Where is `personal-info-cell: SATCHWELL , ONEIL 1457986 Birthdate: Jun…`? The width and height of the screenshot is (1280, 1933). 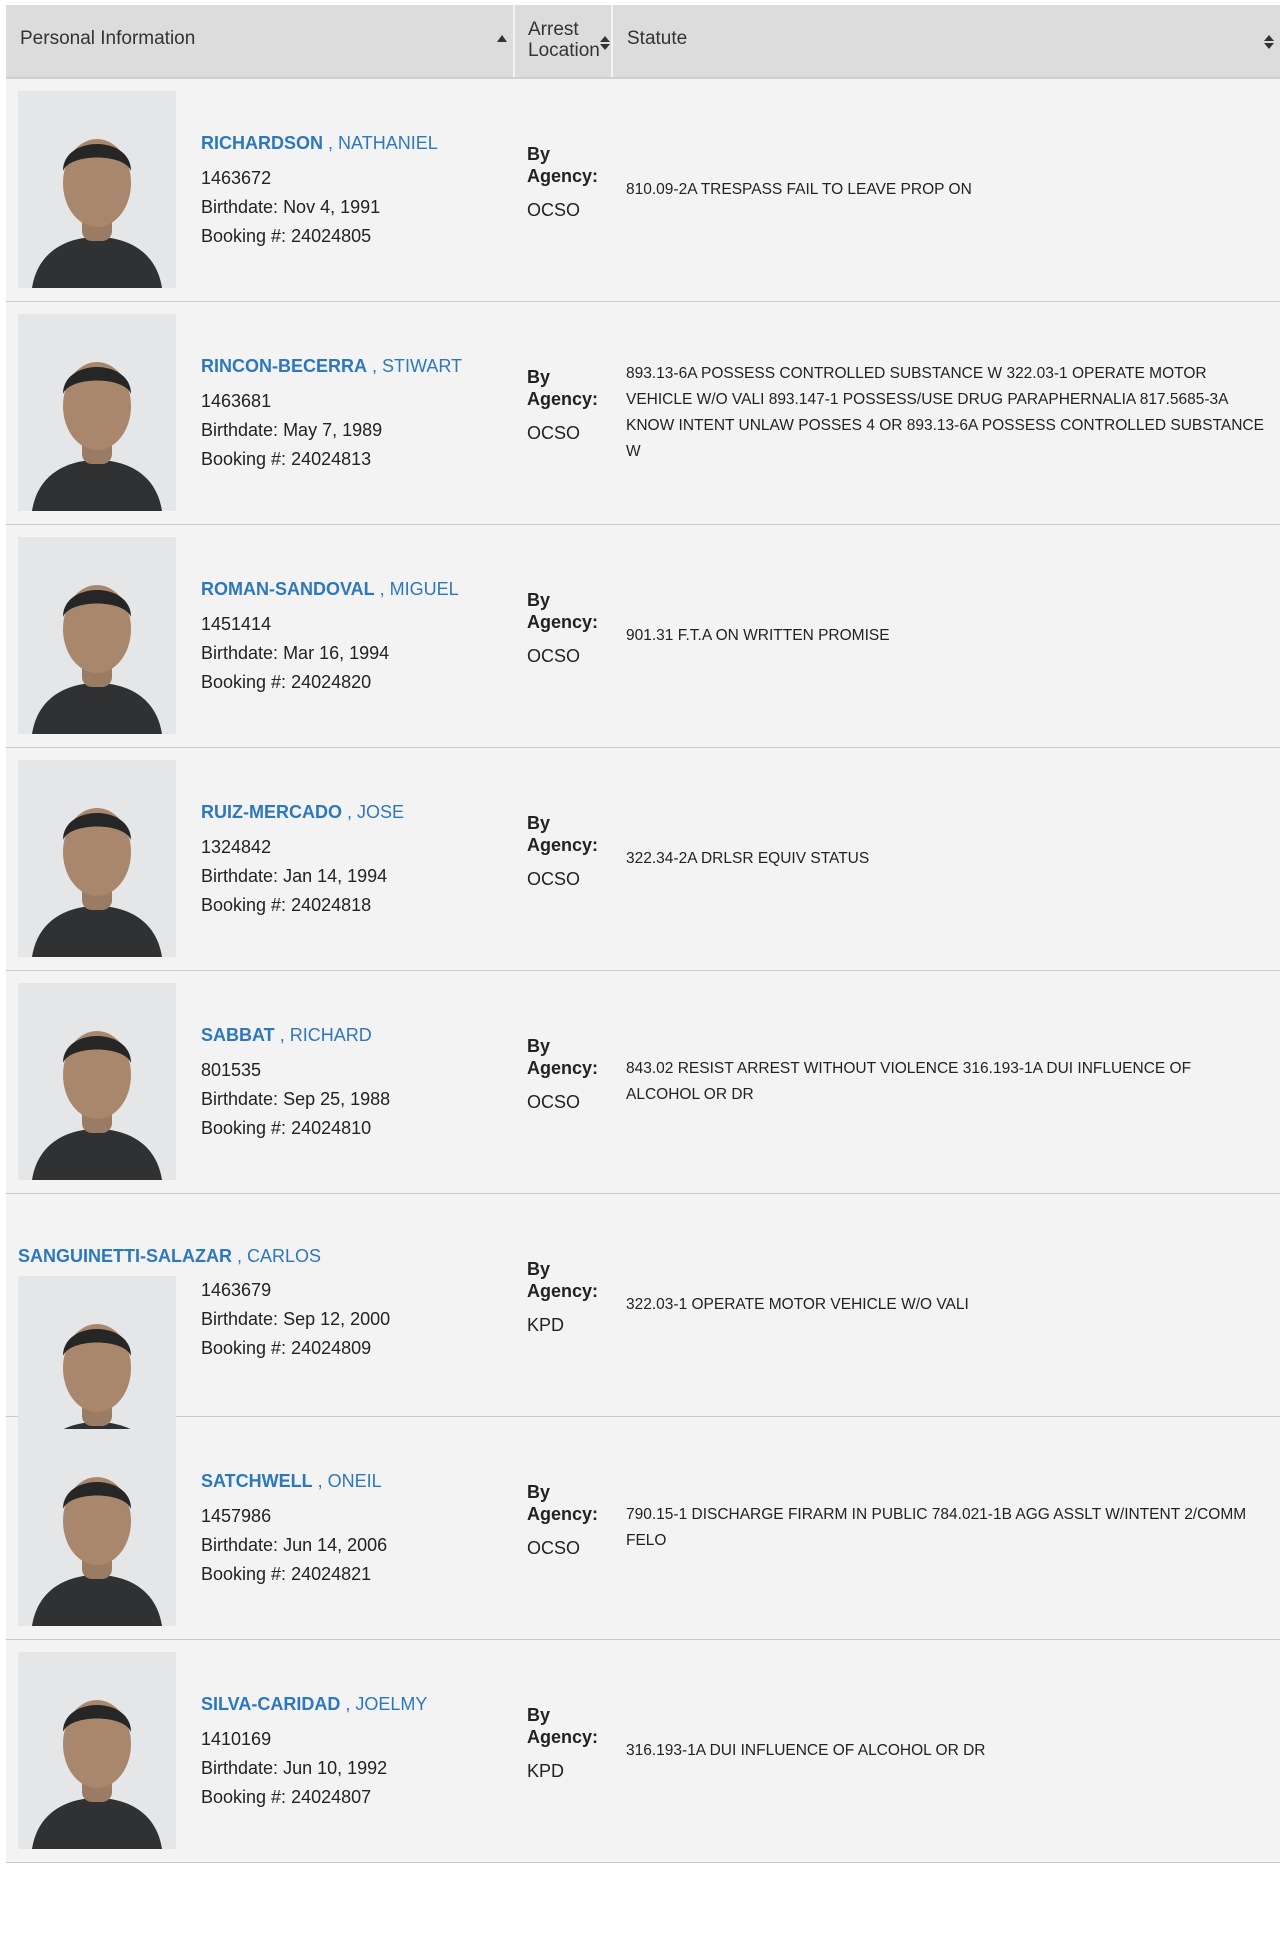
personal-info-cell: SATCHWELL , ONEIL 1457986 Birthdate: Jun… is located at coordinates (260, 1528).